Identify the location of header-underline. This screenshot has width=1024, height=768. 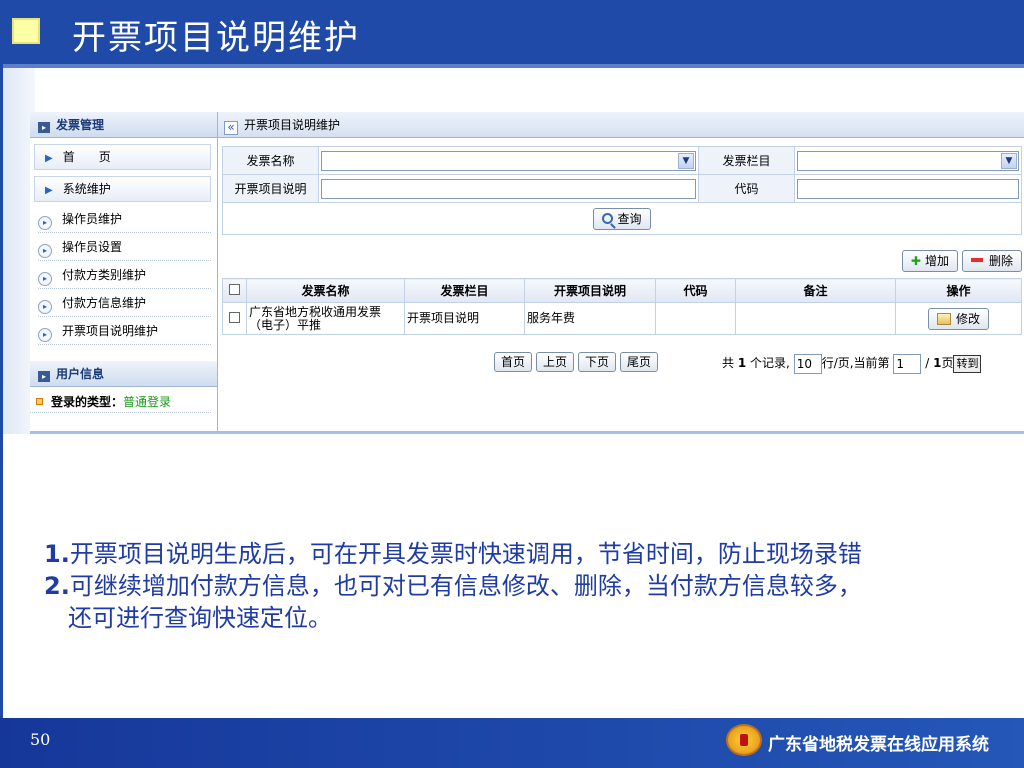
(512, 66).